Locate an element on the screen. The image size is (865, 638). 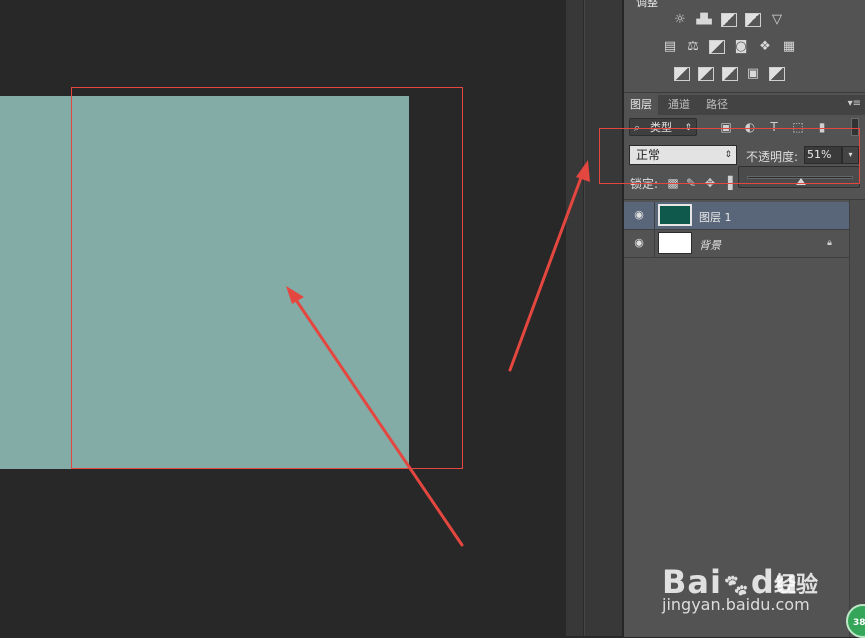
baidu-jingyan-watermark: Bai🐾︎du 经验 jingyan.baidu.com is located at coordinates (762, 579).